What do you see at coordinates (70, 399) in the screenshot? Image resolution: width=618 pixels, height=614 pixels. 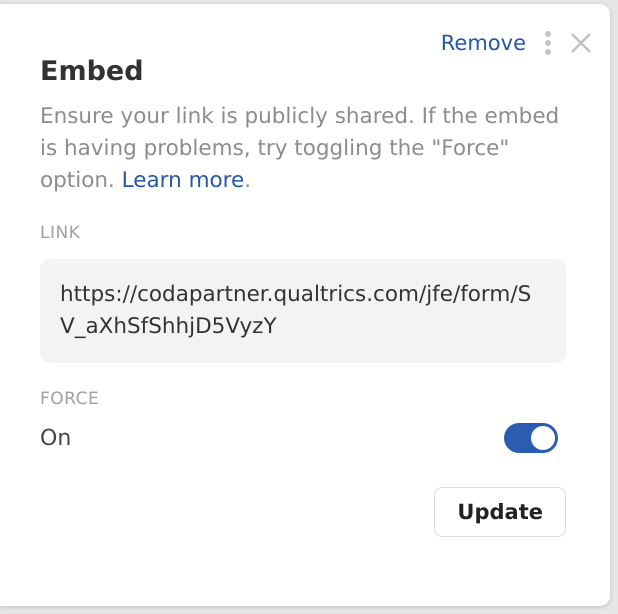 I see `field-label: FORCE` at bounding box center [70, 399].